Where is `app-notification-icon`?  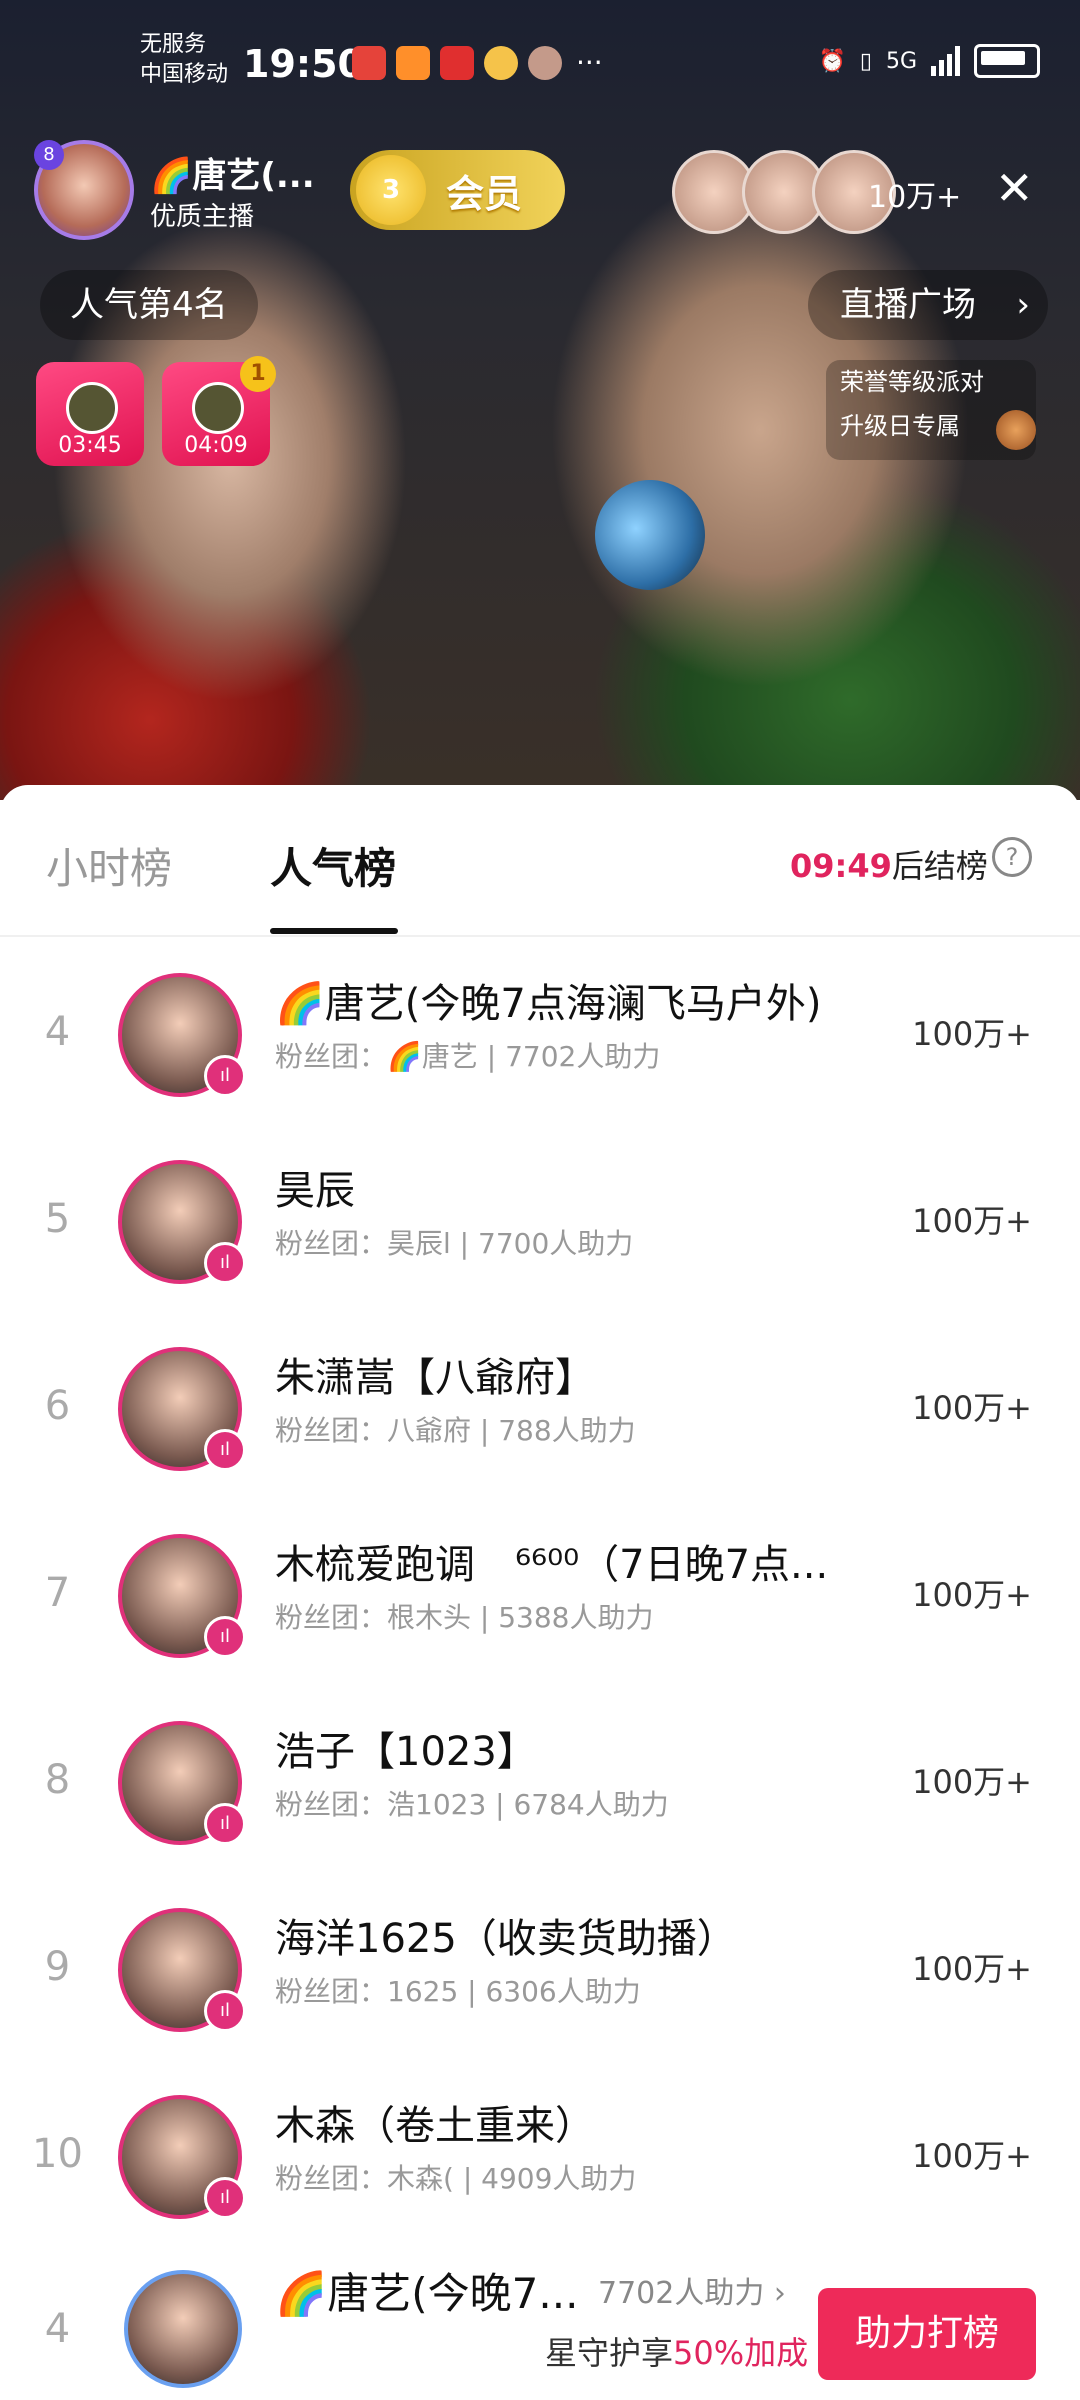 app-notification-icon is located at coordinates (501, 63).